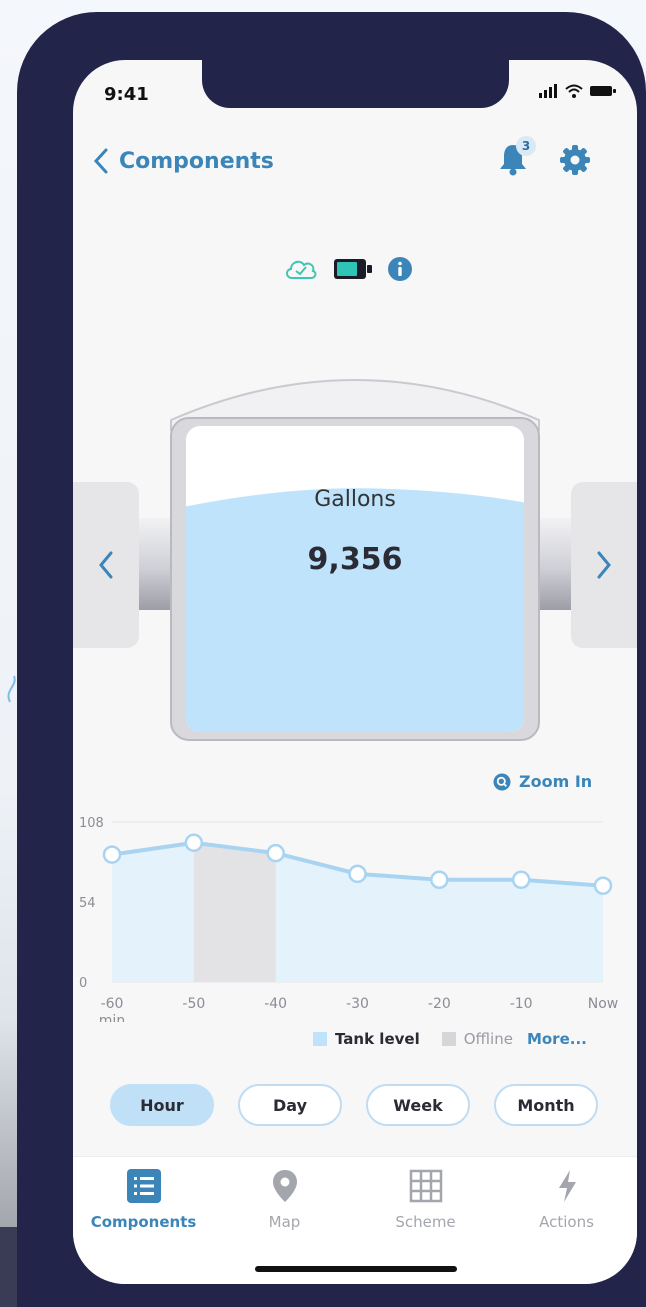  What do you see at coordinates (425, 1186) in the screenshot?
I see `grid-icon` at bounding box center [425, 1186].